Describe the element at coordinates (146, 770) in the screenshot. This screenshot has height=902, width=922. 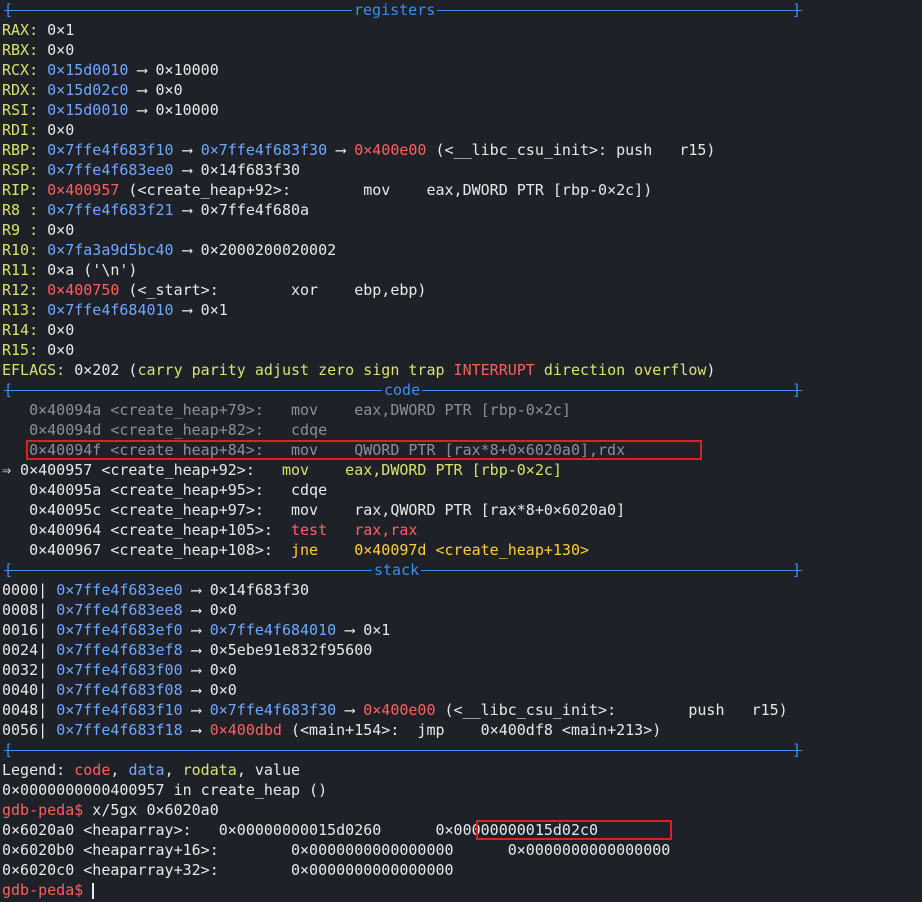
I see `legend-data: data` at that location.